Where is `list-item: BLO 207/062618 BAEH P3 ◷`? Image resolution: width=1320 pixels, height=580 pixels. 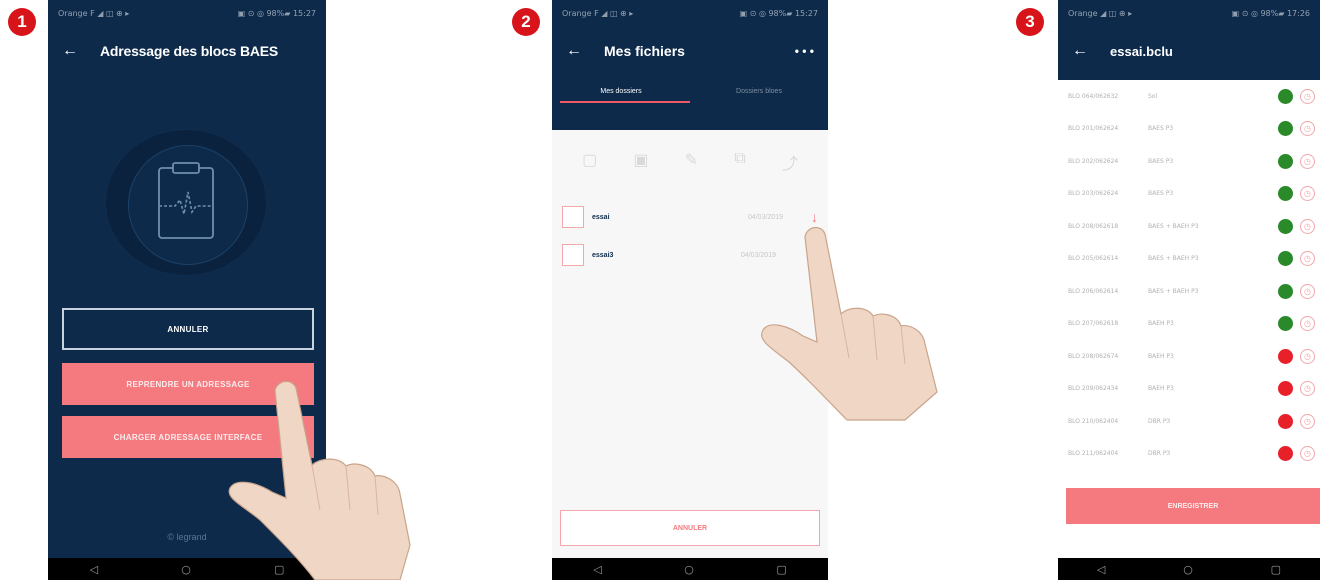
list-item: BLO 207/062618 BAEH P3 ◷ is located at coordinates (1189, 324).